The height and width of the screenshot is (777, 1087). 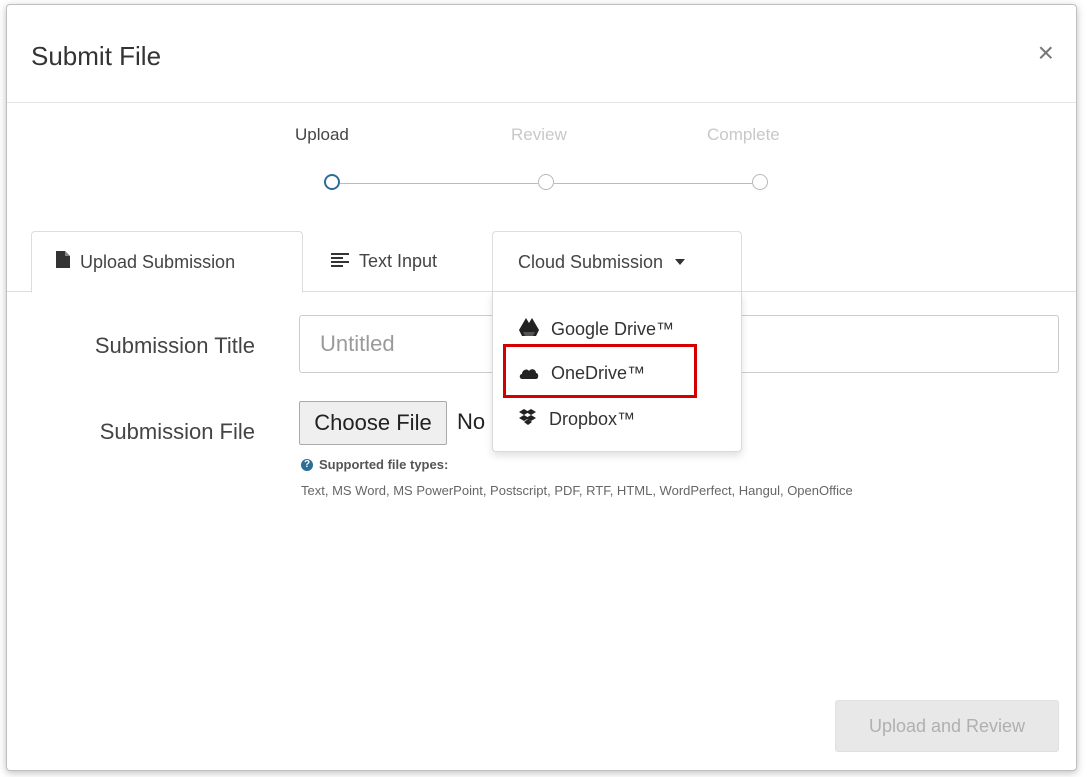 What do you see at coordinates (177, 431) in the screenshot?
I see `submission-file-label: Submission File` at bounding box center [177, 431].